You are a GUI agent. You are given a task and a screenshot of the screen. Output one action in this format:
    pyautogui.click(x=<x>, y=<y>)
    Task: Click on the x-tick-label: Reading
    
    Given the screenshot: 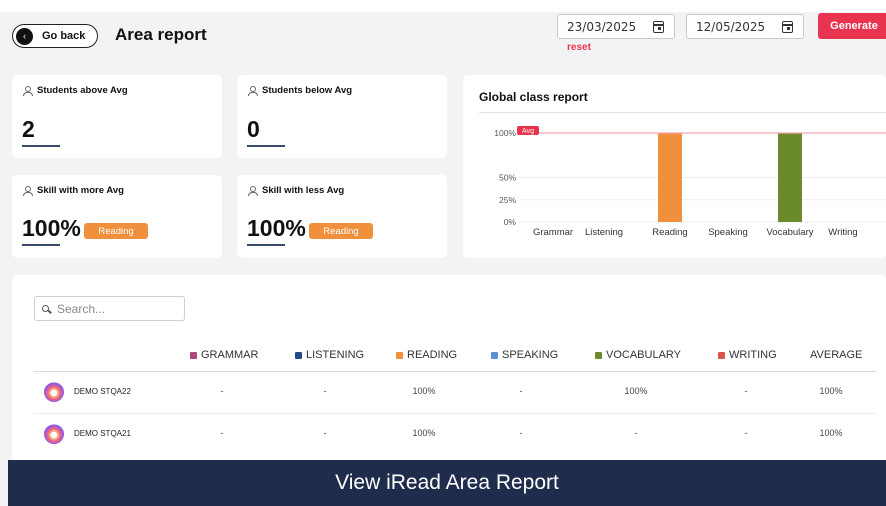 What is the action you would take?
    pyautogui.click(x=669, y=232)
    